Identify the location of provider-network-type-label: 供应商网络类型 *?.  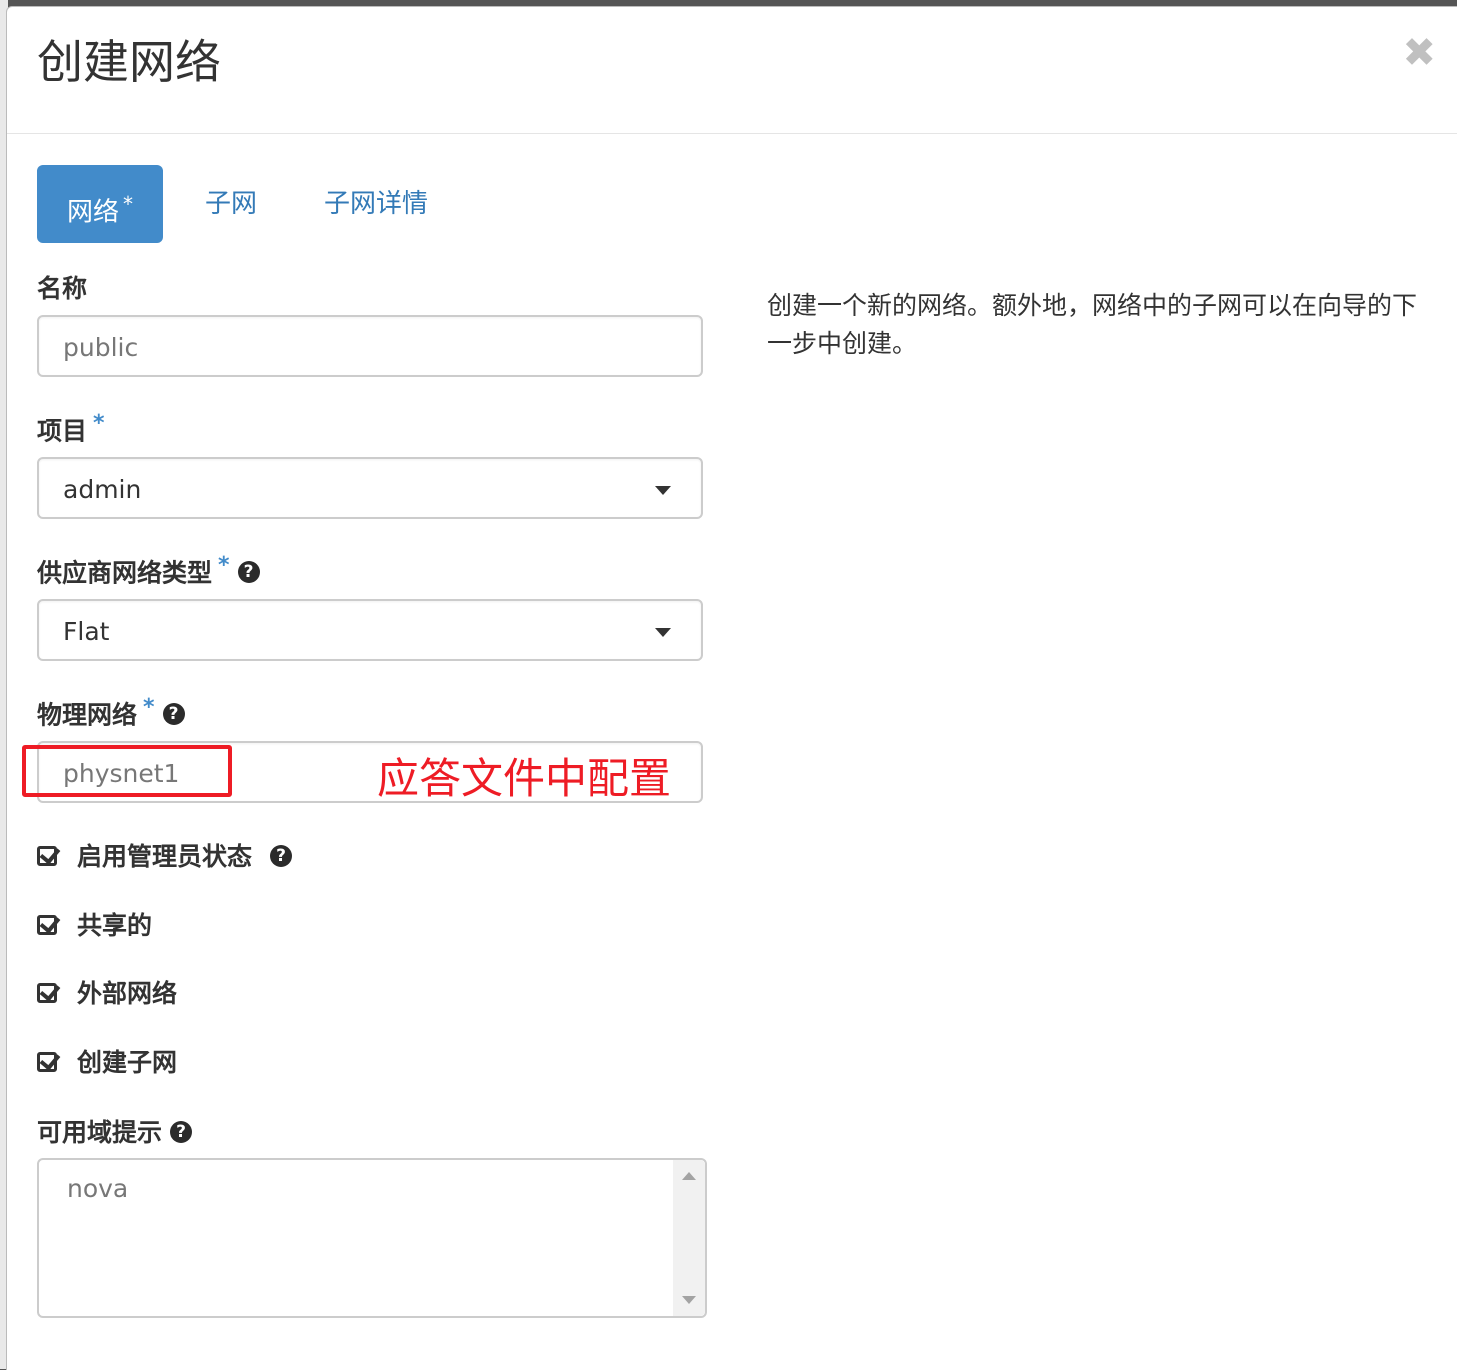
(148, 571).